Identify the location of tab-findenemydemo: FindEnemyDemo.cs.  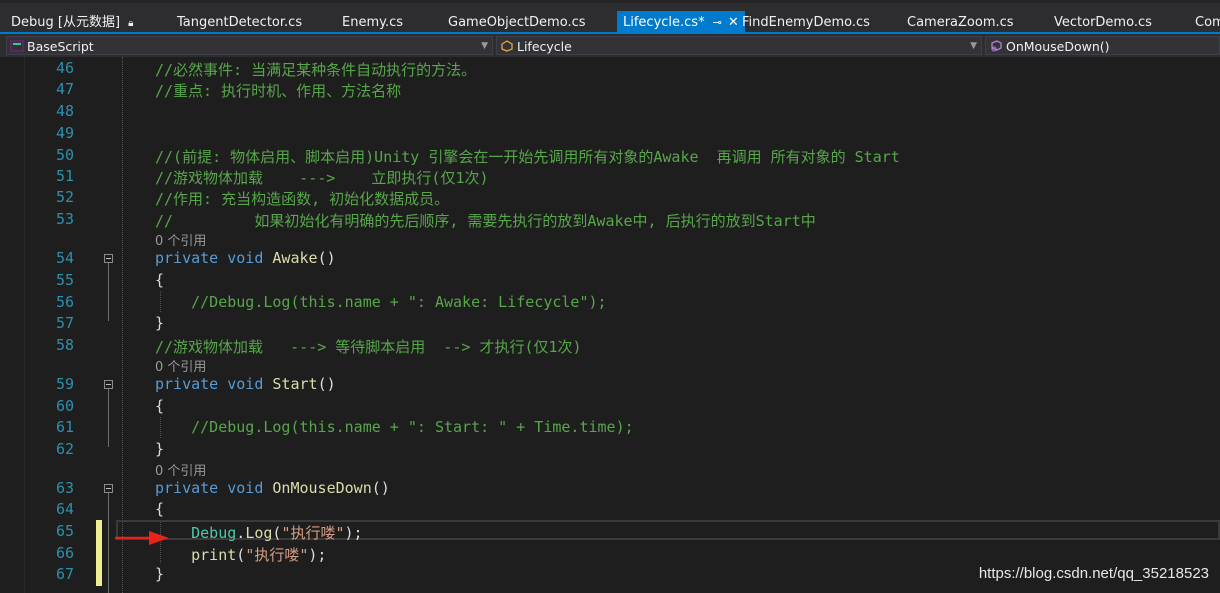
(806, 22).